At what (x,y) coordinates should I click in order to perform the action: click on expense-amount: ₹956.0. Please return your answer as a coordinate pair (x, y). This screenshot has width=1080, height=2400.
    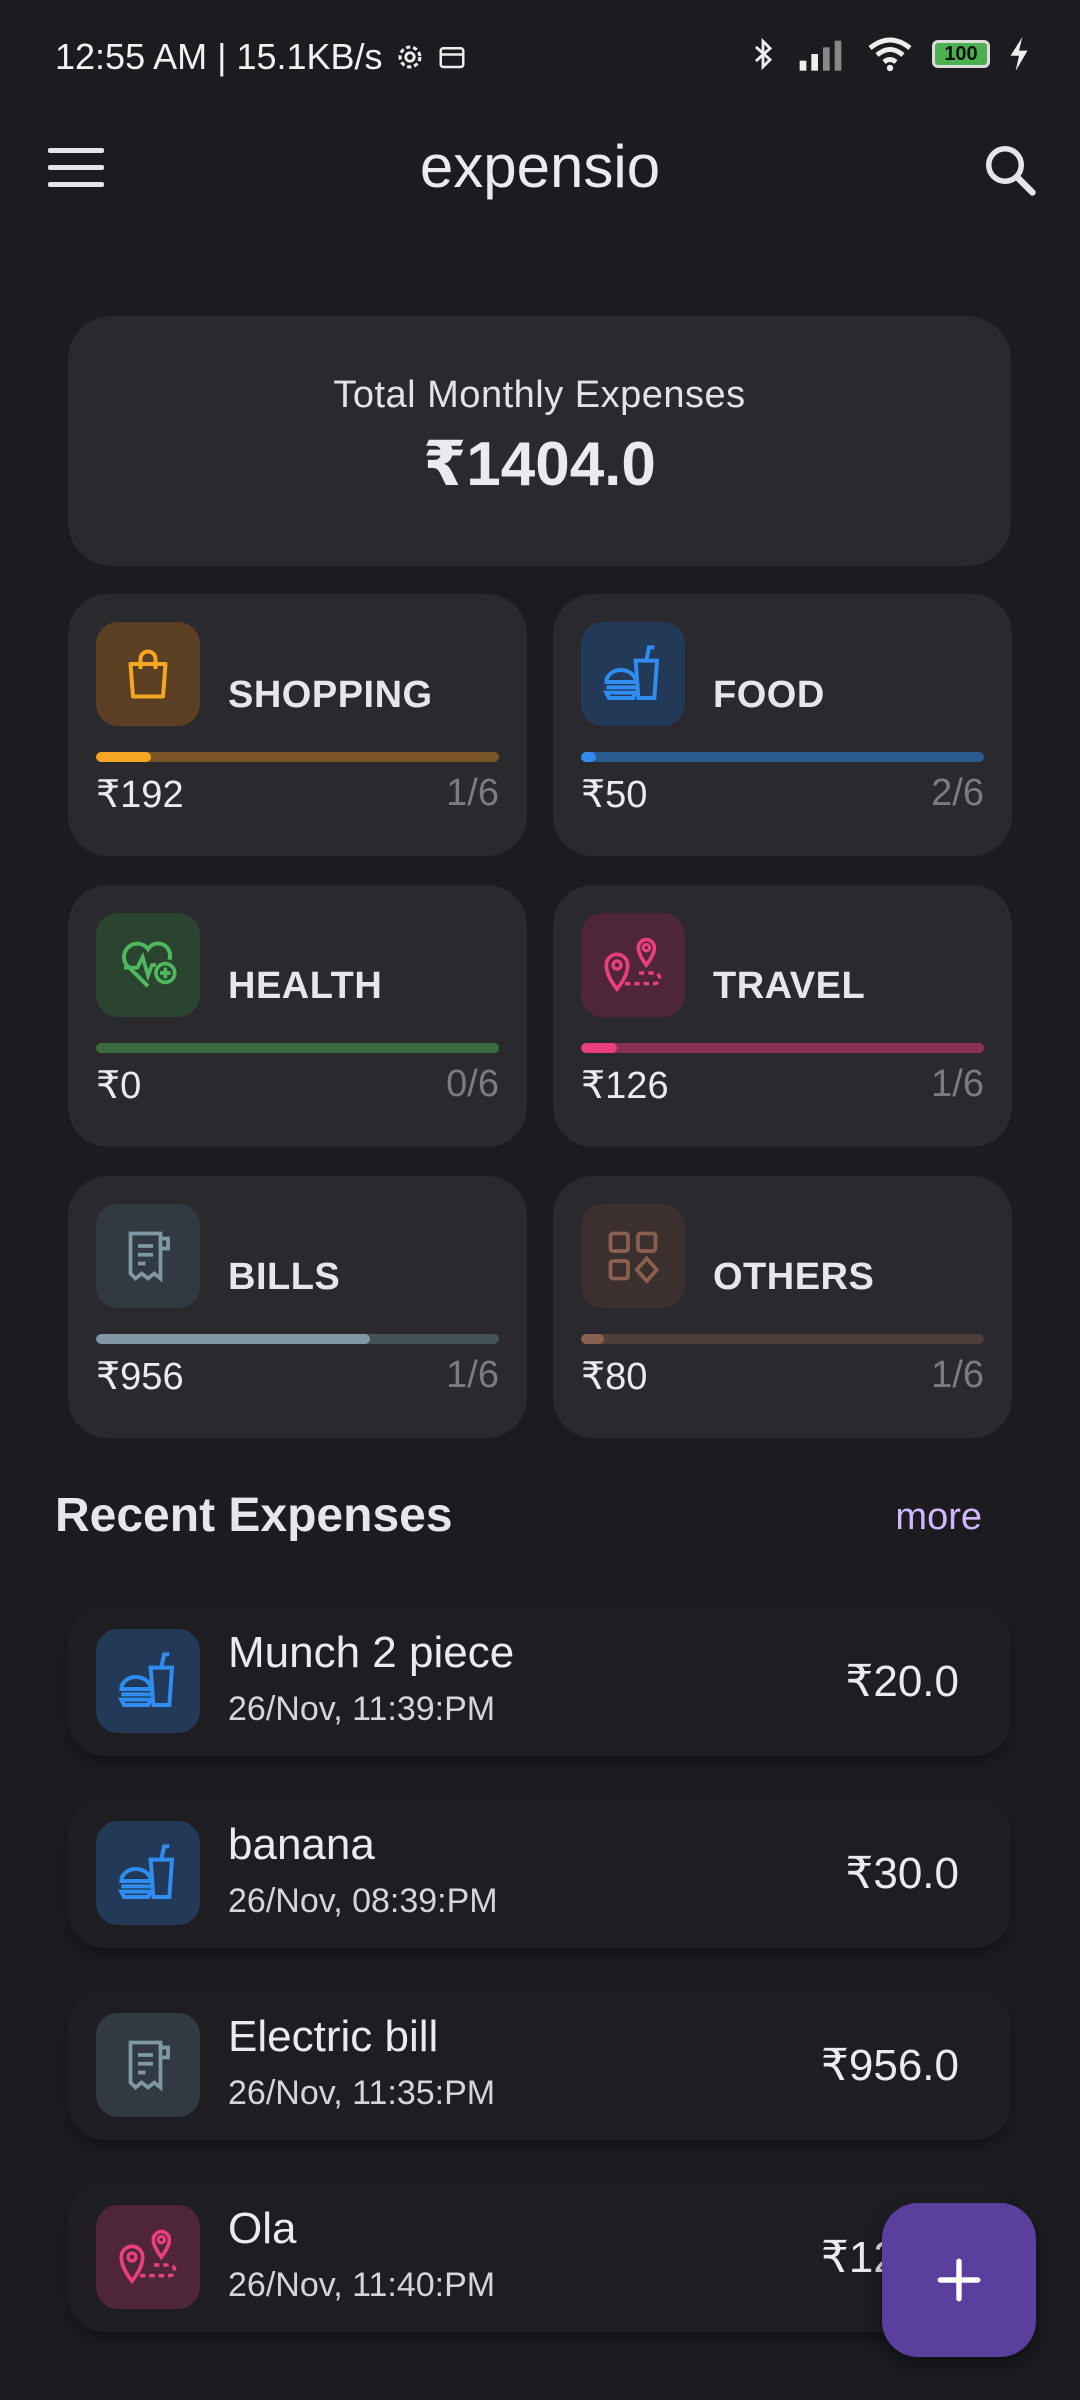
    Looking at the image, I should click on (889, 2065).